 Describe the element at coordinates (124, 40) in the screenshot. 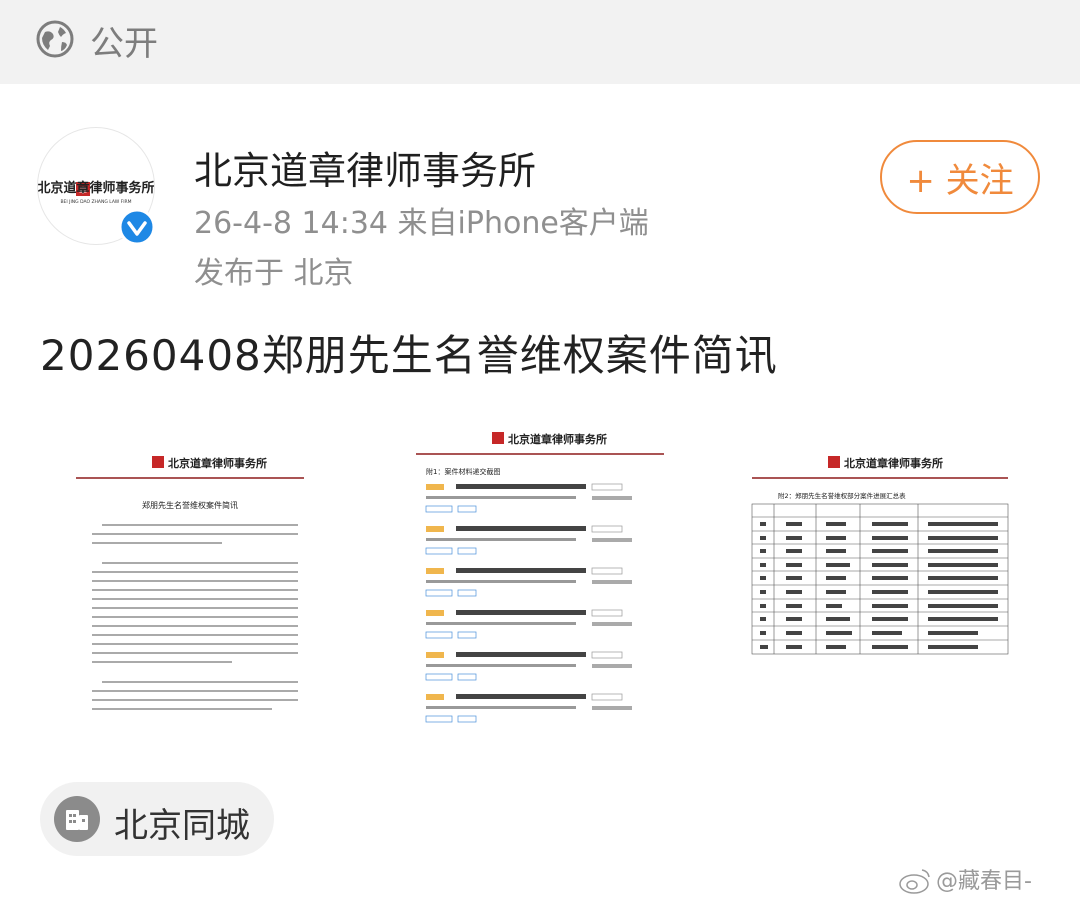

I see `visibility-label: 公开` at that location.